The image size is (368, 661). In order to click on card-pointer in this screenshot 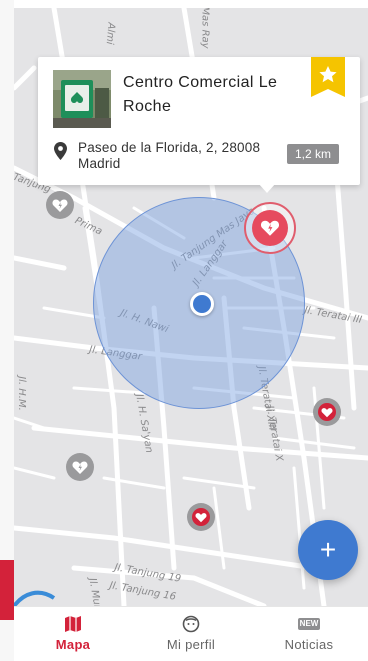, I will do `click(267, 188)`.